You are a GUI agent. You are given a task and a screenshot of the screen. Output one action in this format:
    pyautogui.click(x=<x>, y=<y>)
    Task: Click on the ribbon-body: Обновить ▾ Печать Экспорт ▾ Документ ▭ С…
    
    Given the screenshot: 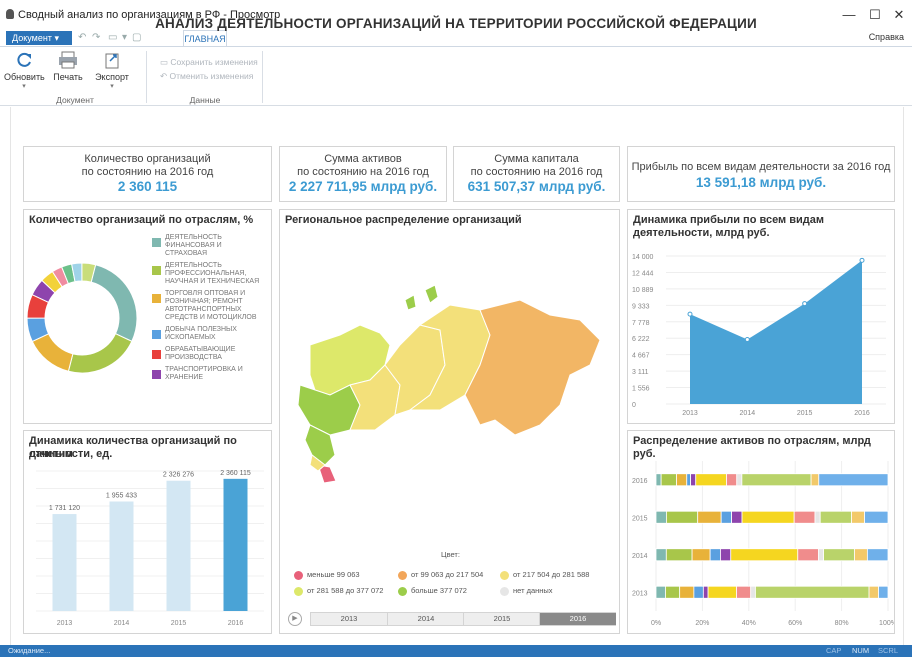 What is the action you would take?
    pyautogui.click(x=456, y=76)
    